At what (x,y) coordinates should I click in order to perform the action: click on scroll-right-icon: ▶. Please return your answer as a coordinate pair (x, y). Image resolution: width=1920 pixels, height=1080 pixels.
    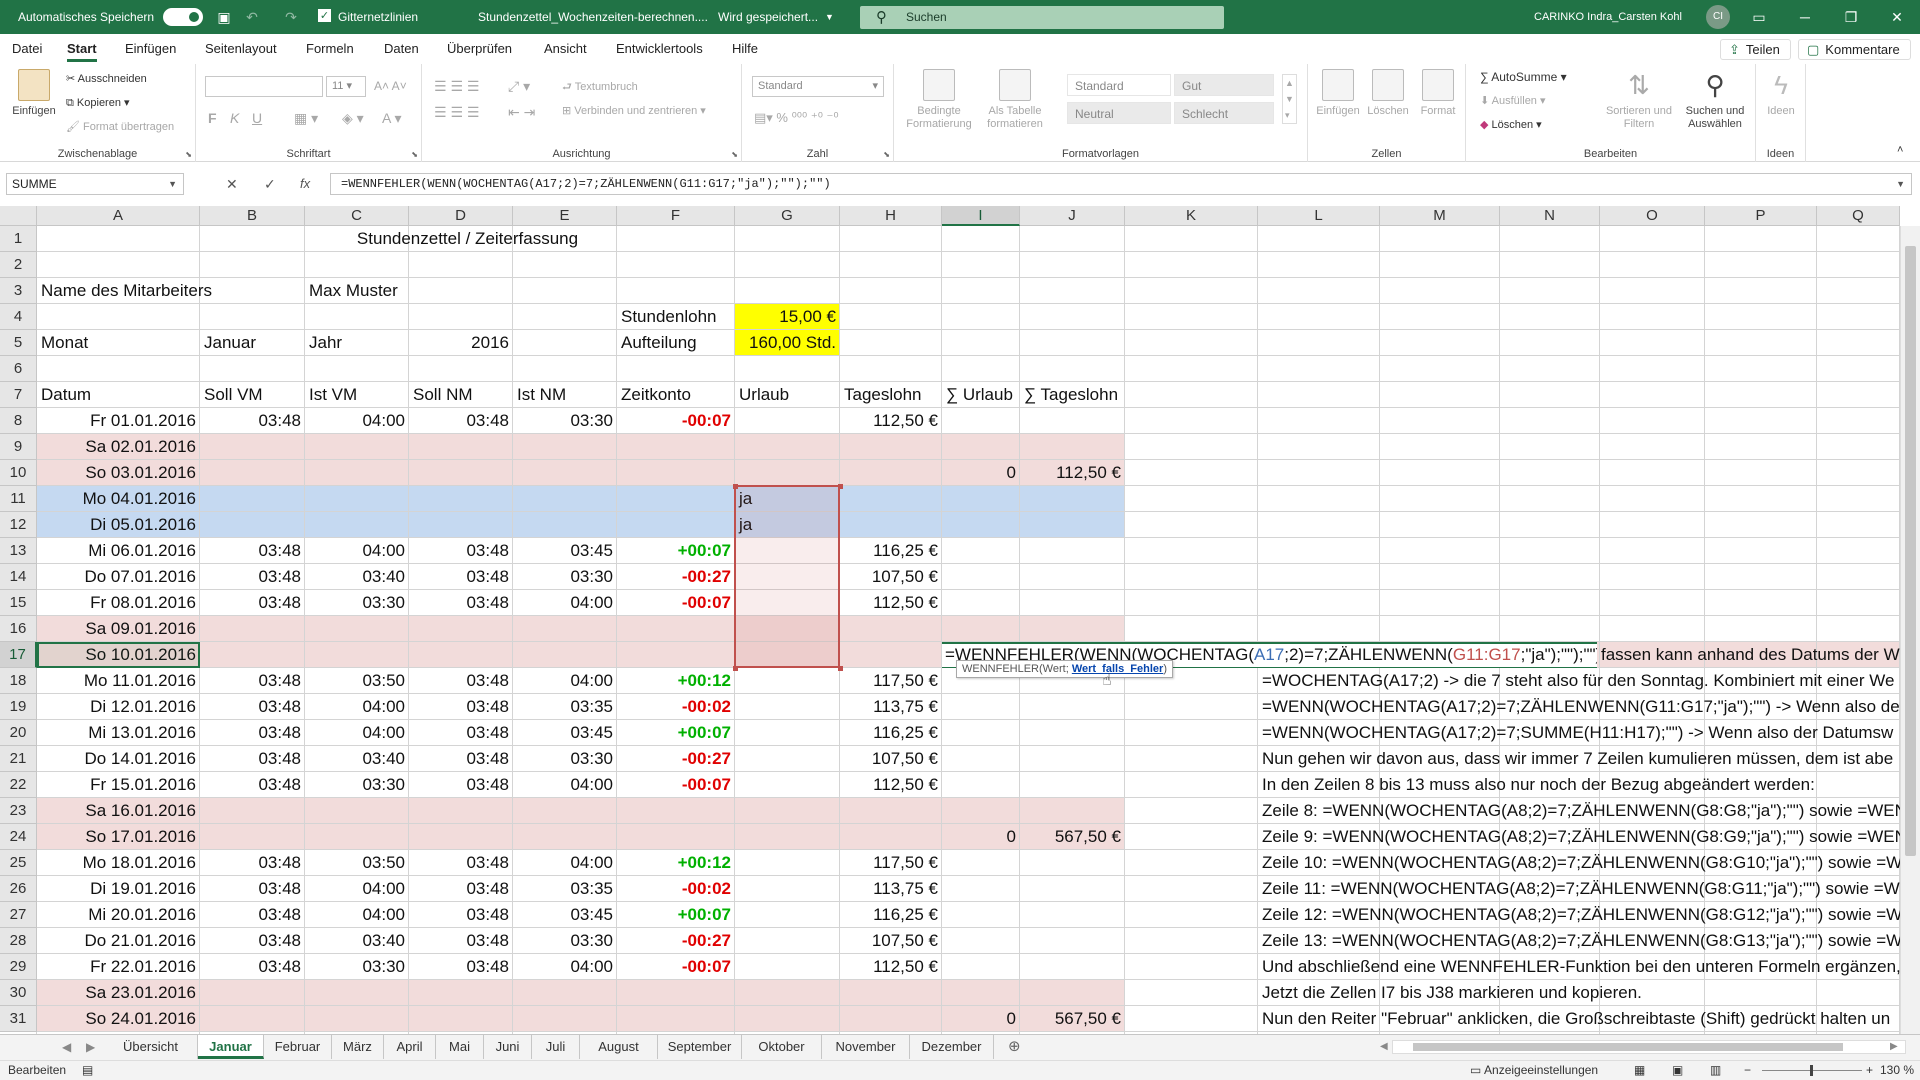
    Looking at the image, I should click on (1894, 1047).